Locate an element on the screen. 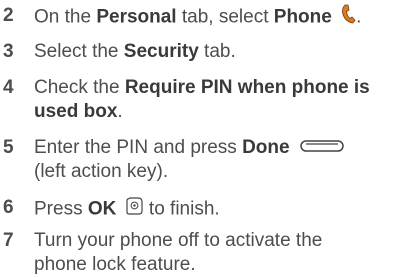 The height and width of the screenshot is (277, 412). step-number: 5 is located at coordinates (8, 147).